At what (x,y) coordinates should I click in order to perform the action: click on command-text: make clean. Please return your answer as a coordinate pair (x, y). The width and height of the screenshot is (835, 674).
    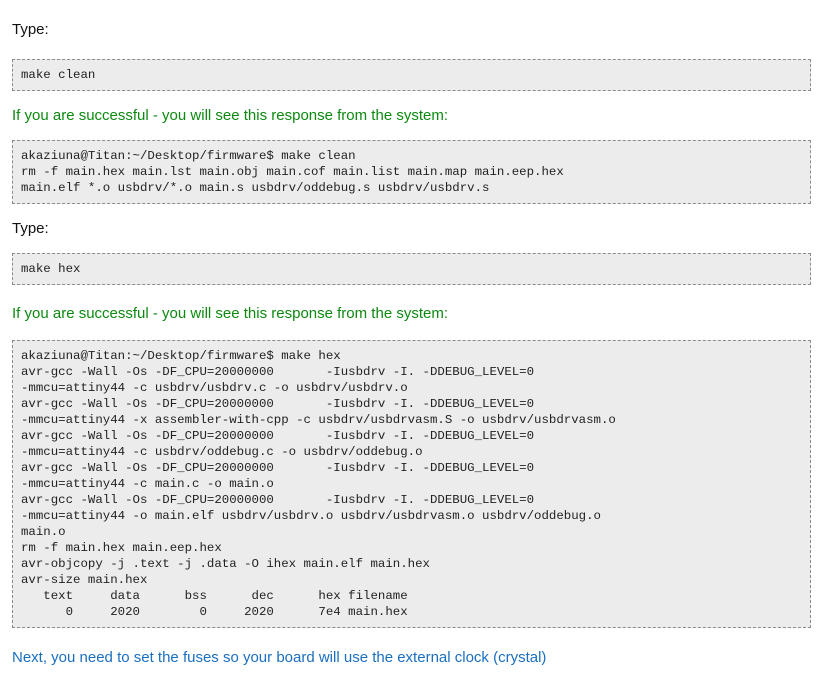
    Looking at the image, I should click on (58, 75).